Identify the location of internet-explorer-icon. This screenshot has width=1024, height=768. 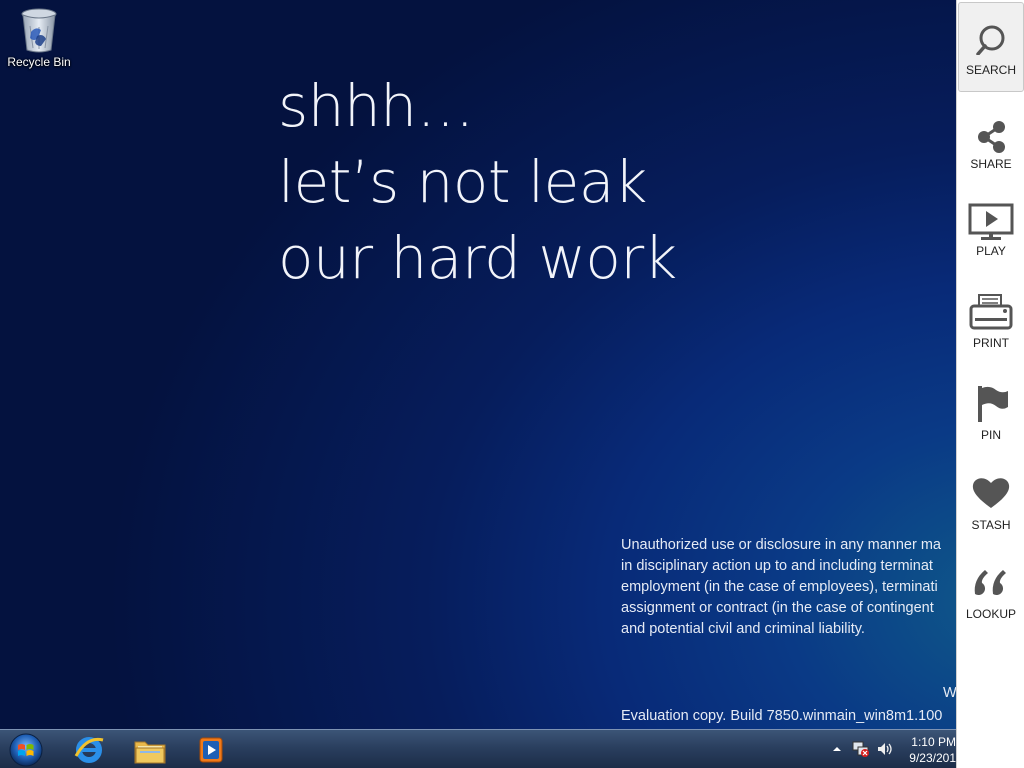
(89, 750).